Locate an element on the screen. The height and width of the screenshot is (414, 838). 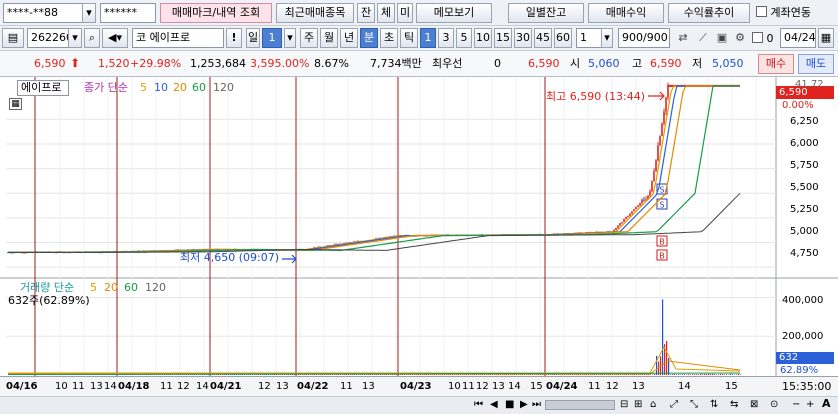
sound-icon: ◀▾ is located at coordinates (115, 38).